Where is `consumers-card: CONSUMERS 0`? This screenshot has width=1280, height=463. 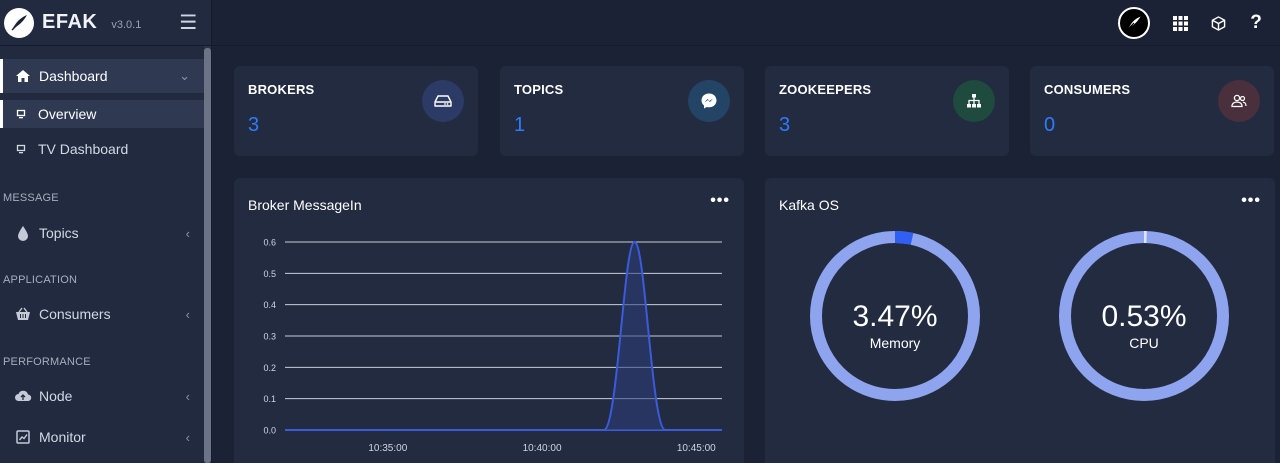 consumers-card: CONSUMERS 0 is located at coordinates (1152, 111).